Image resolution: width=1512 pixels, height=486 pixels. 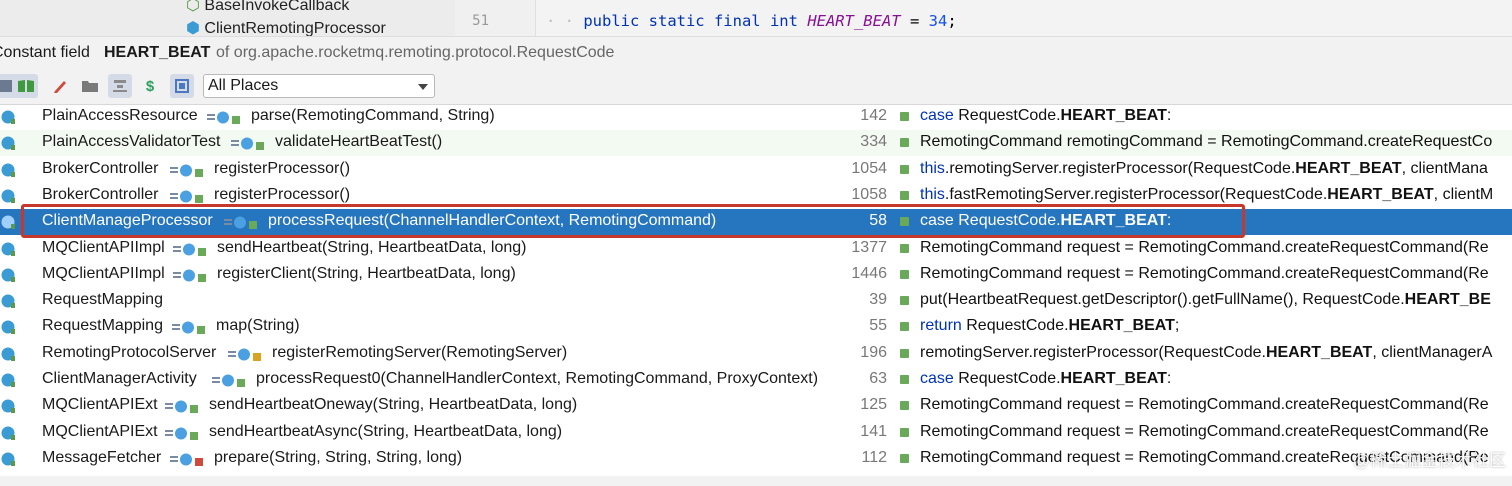 What do you see at coordinates (120, 86) in the screenshot?
I see `filter-icon` at bounding box center [120, 86].